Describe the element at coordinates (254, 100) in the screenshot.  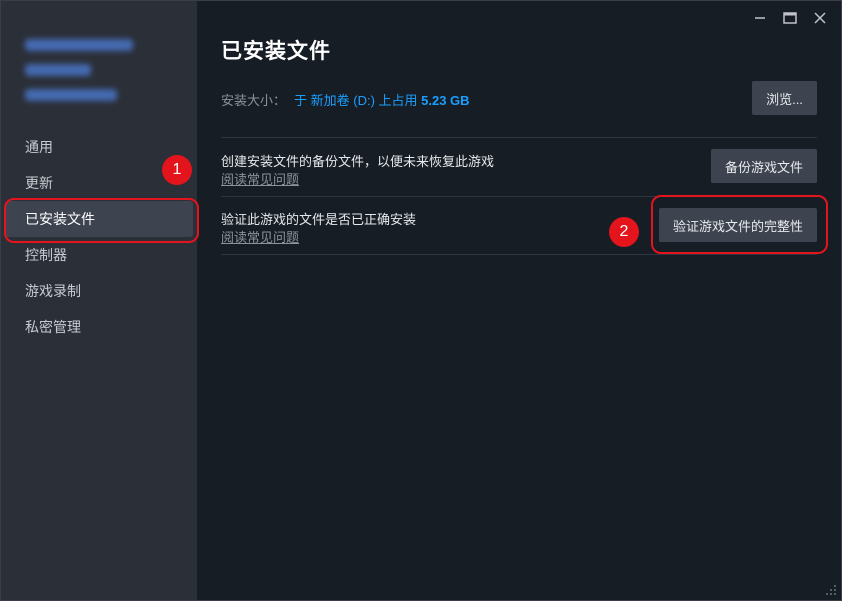
I see `install-size-label: 安装大小：` at that location.